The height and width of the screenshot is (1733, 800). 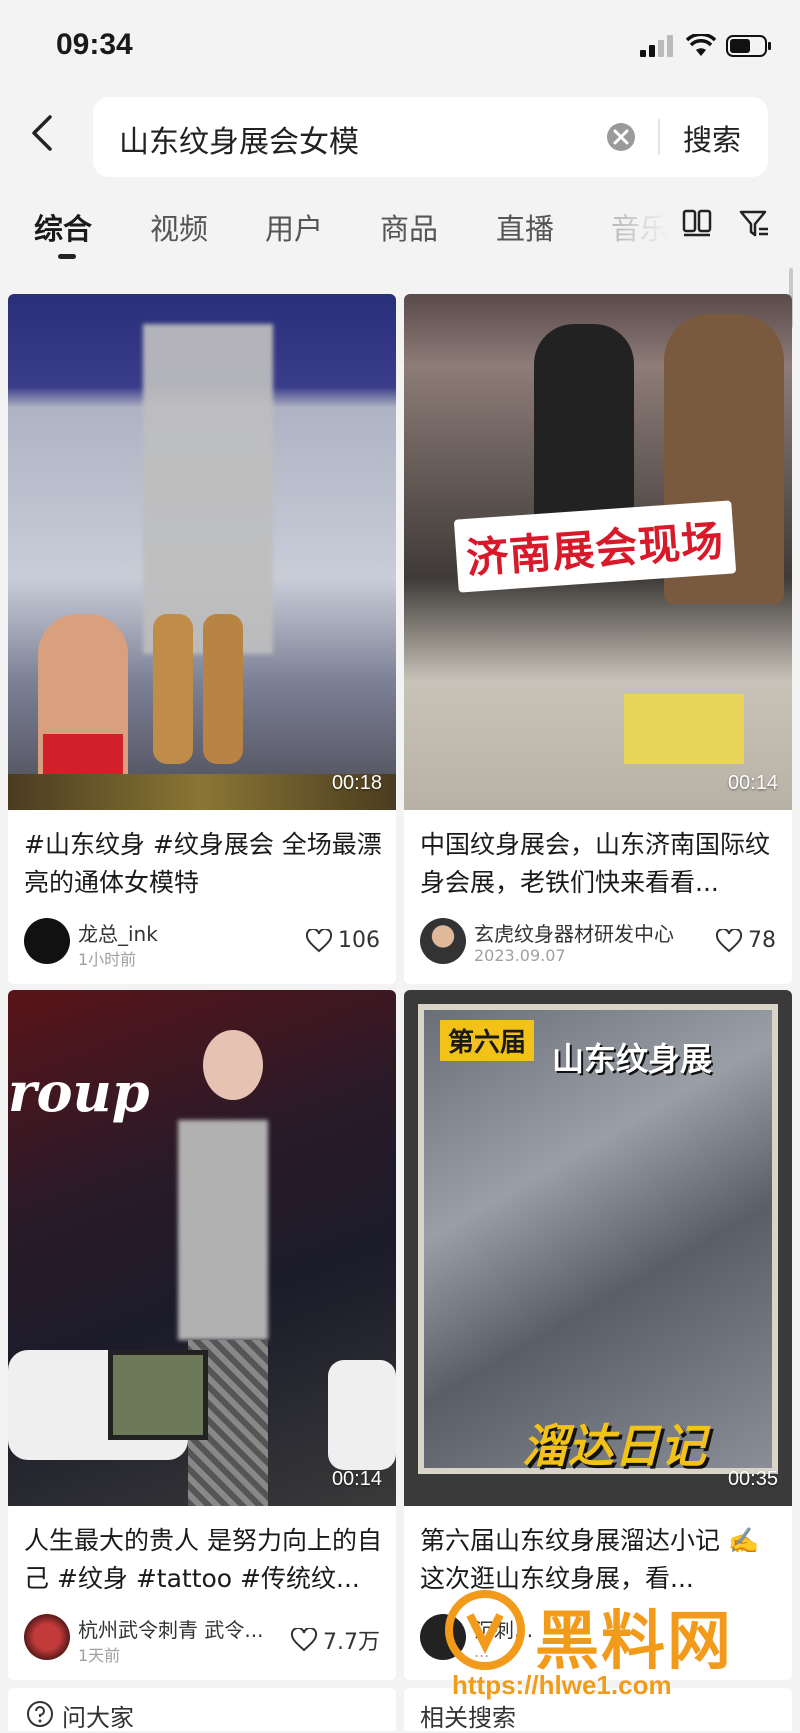 I want to click on paper-sheet, so click(x=684, y=729).